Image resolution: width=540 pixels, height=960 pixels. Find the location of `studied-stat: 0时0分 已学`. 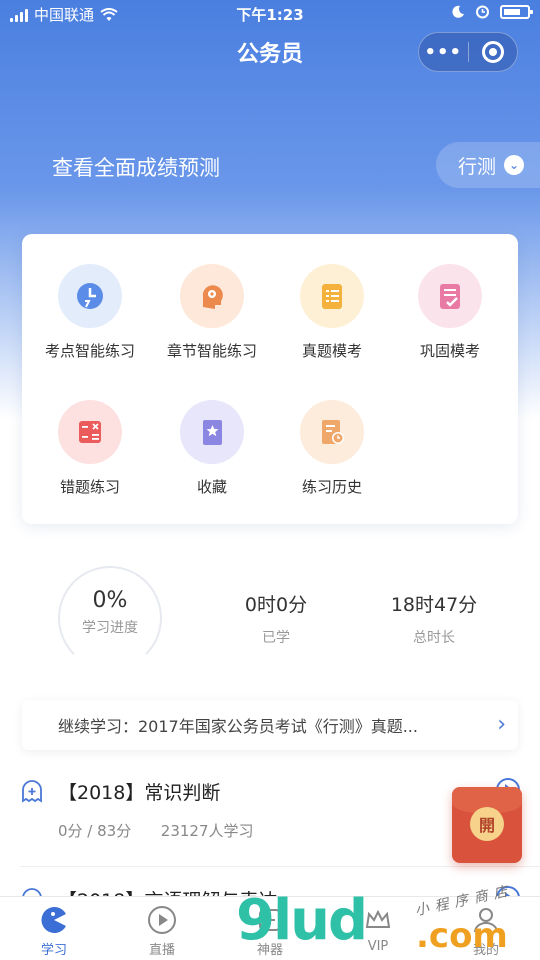

studied-stat: 0时0分 已学 is located at coordinates (276, 618).